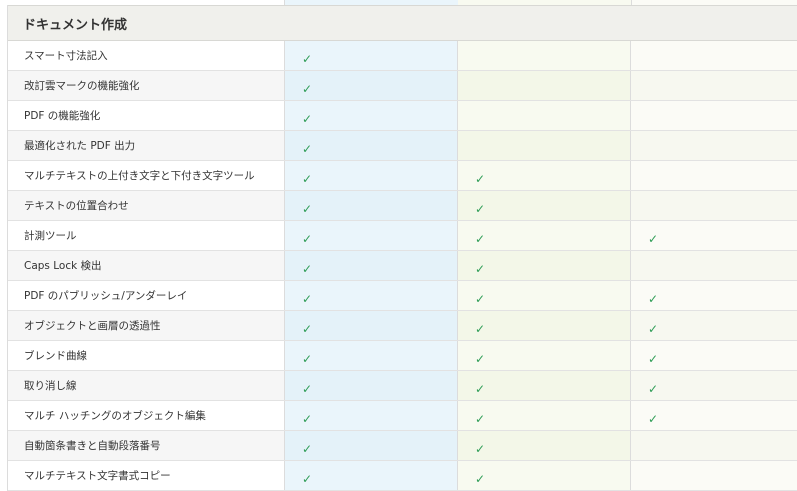 This screenshot has height=491, width=797. I want to click on feature-row: オブジェクトと画層の透過性 ✓ ✓ ✓, so click(402, 326).